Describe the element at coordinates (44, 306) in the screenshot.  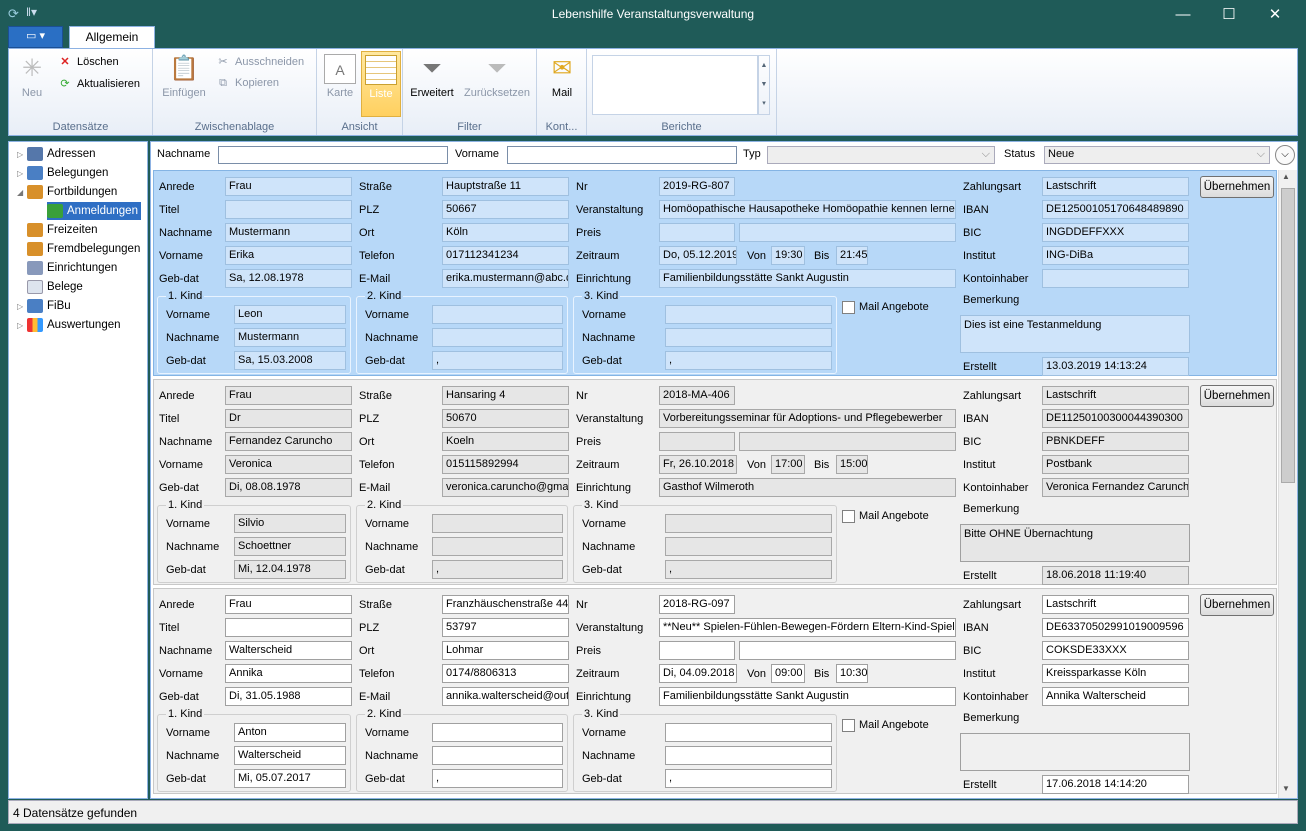
I see `sidebar-item-fibu: ▷ FiBu` at that location.